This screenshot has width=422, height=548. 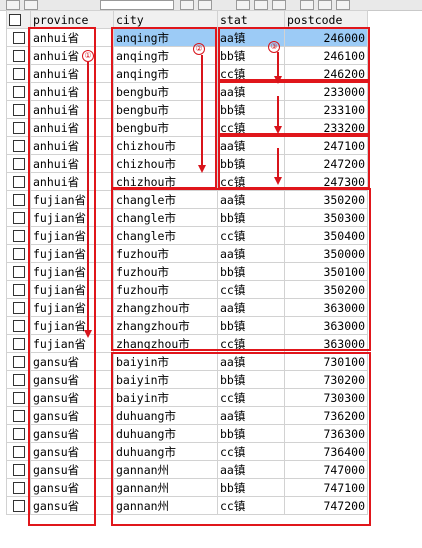 I want to click on cell-postcode: 246100, so click(x=326, y=55).